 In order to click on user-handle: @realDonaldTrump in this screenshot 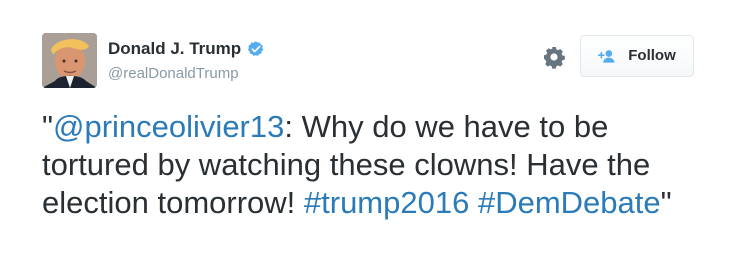, I will do `click(186, 74)`.